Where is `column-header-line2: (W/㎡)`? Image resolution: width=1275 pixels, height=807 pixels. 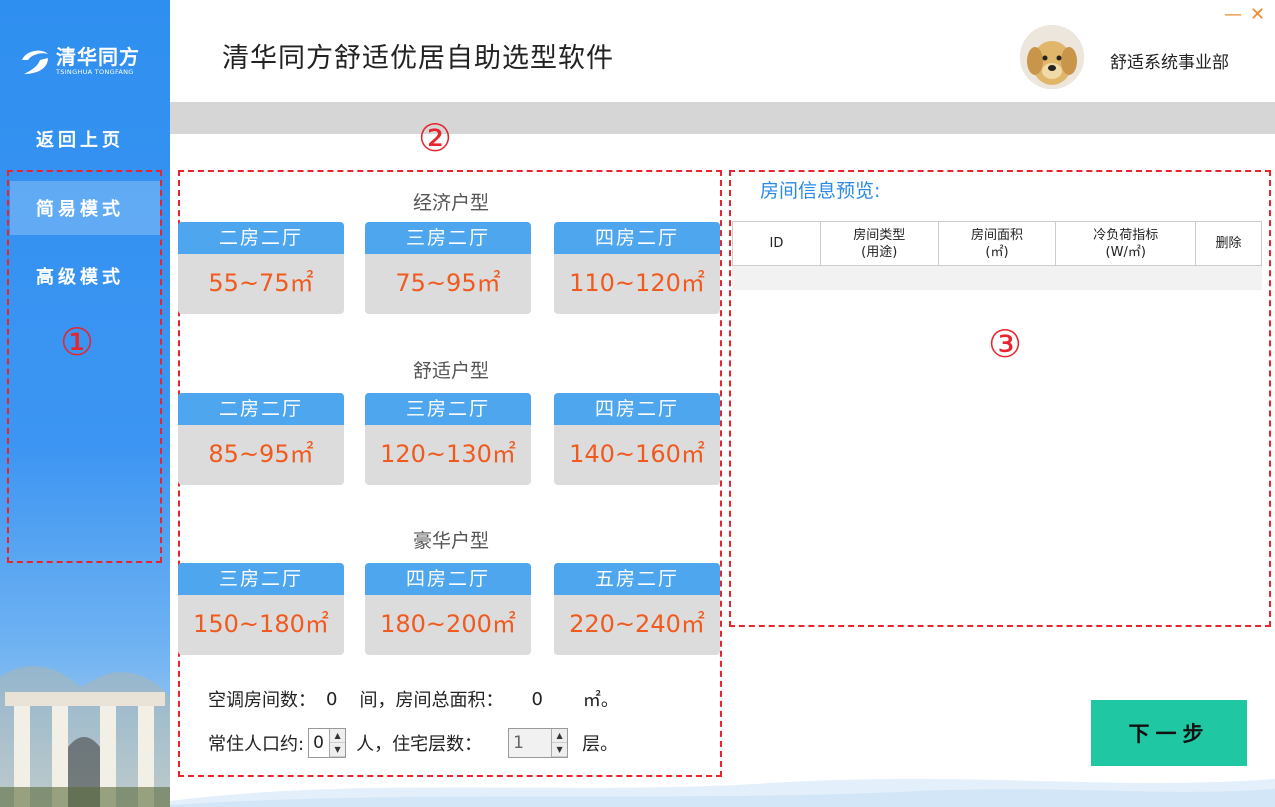
column-header-line2: (W/㎡) is located at coordinates (1125, 252).